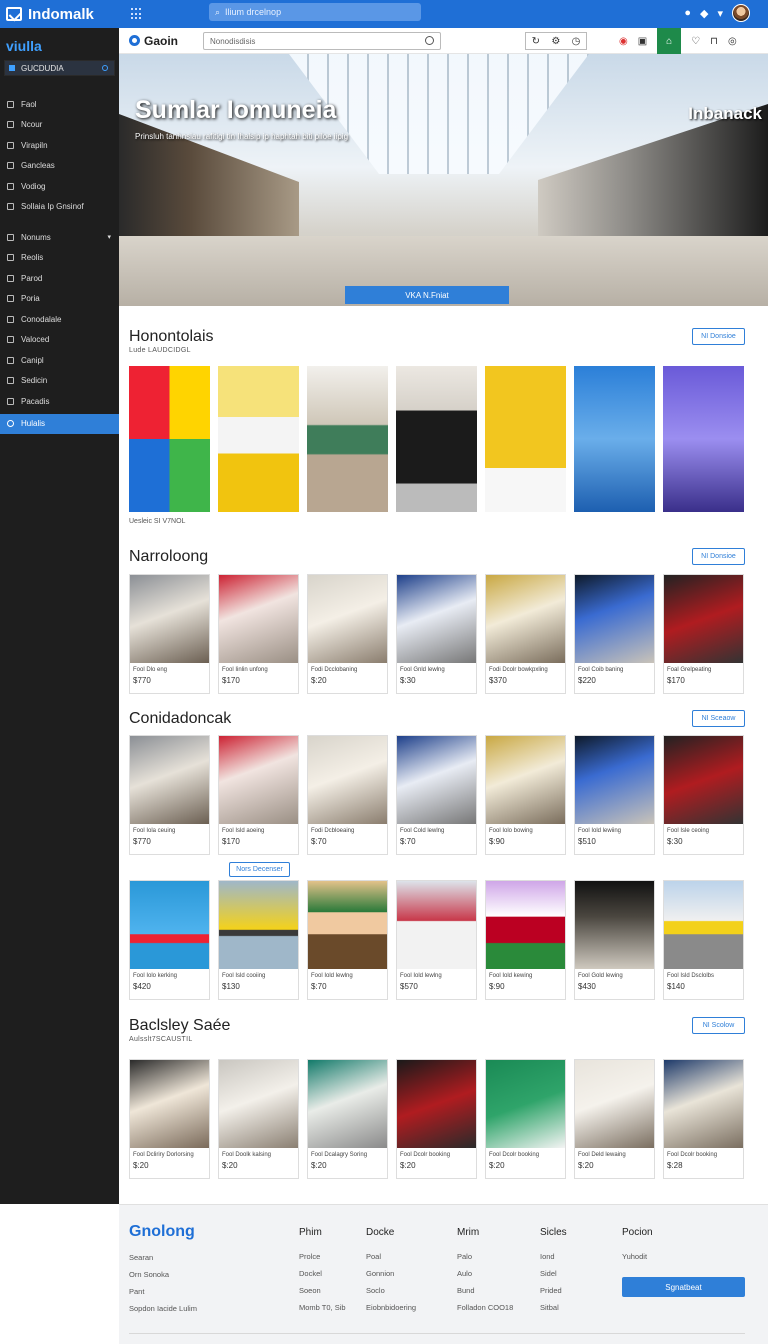 This screenshot has height=1344, width=768. I want to click on footer-logo: Gnolong, so click(162, 1232).